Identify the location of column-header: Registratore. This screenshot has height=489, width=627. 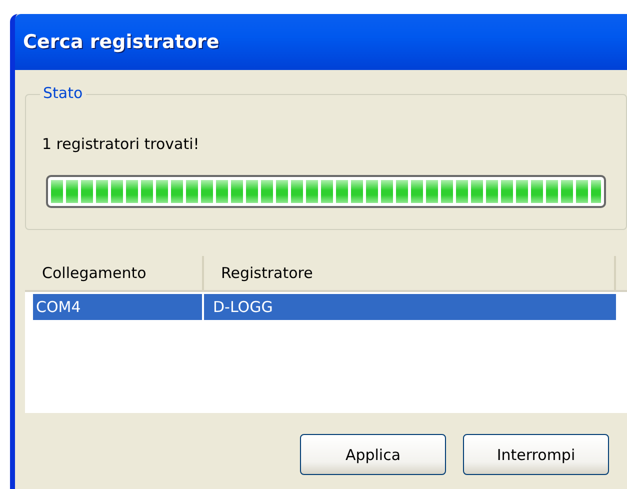
(410, 273).